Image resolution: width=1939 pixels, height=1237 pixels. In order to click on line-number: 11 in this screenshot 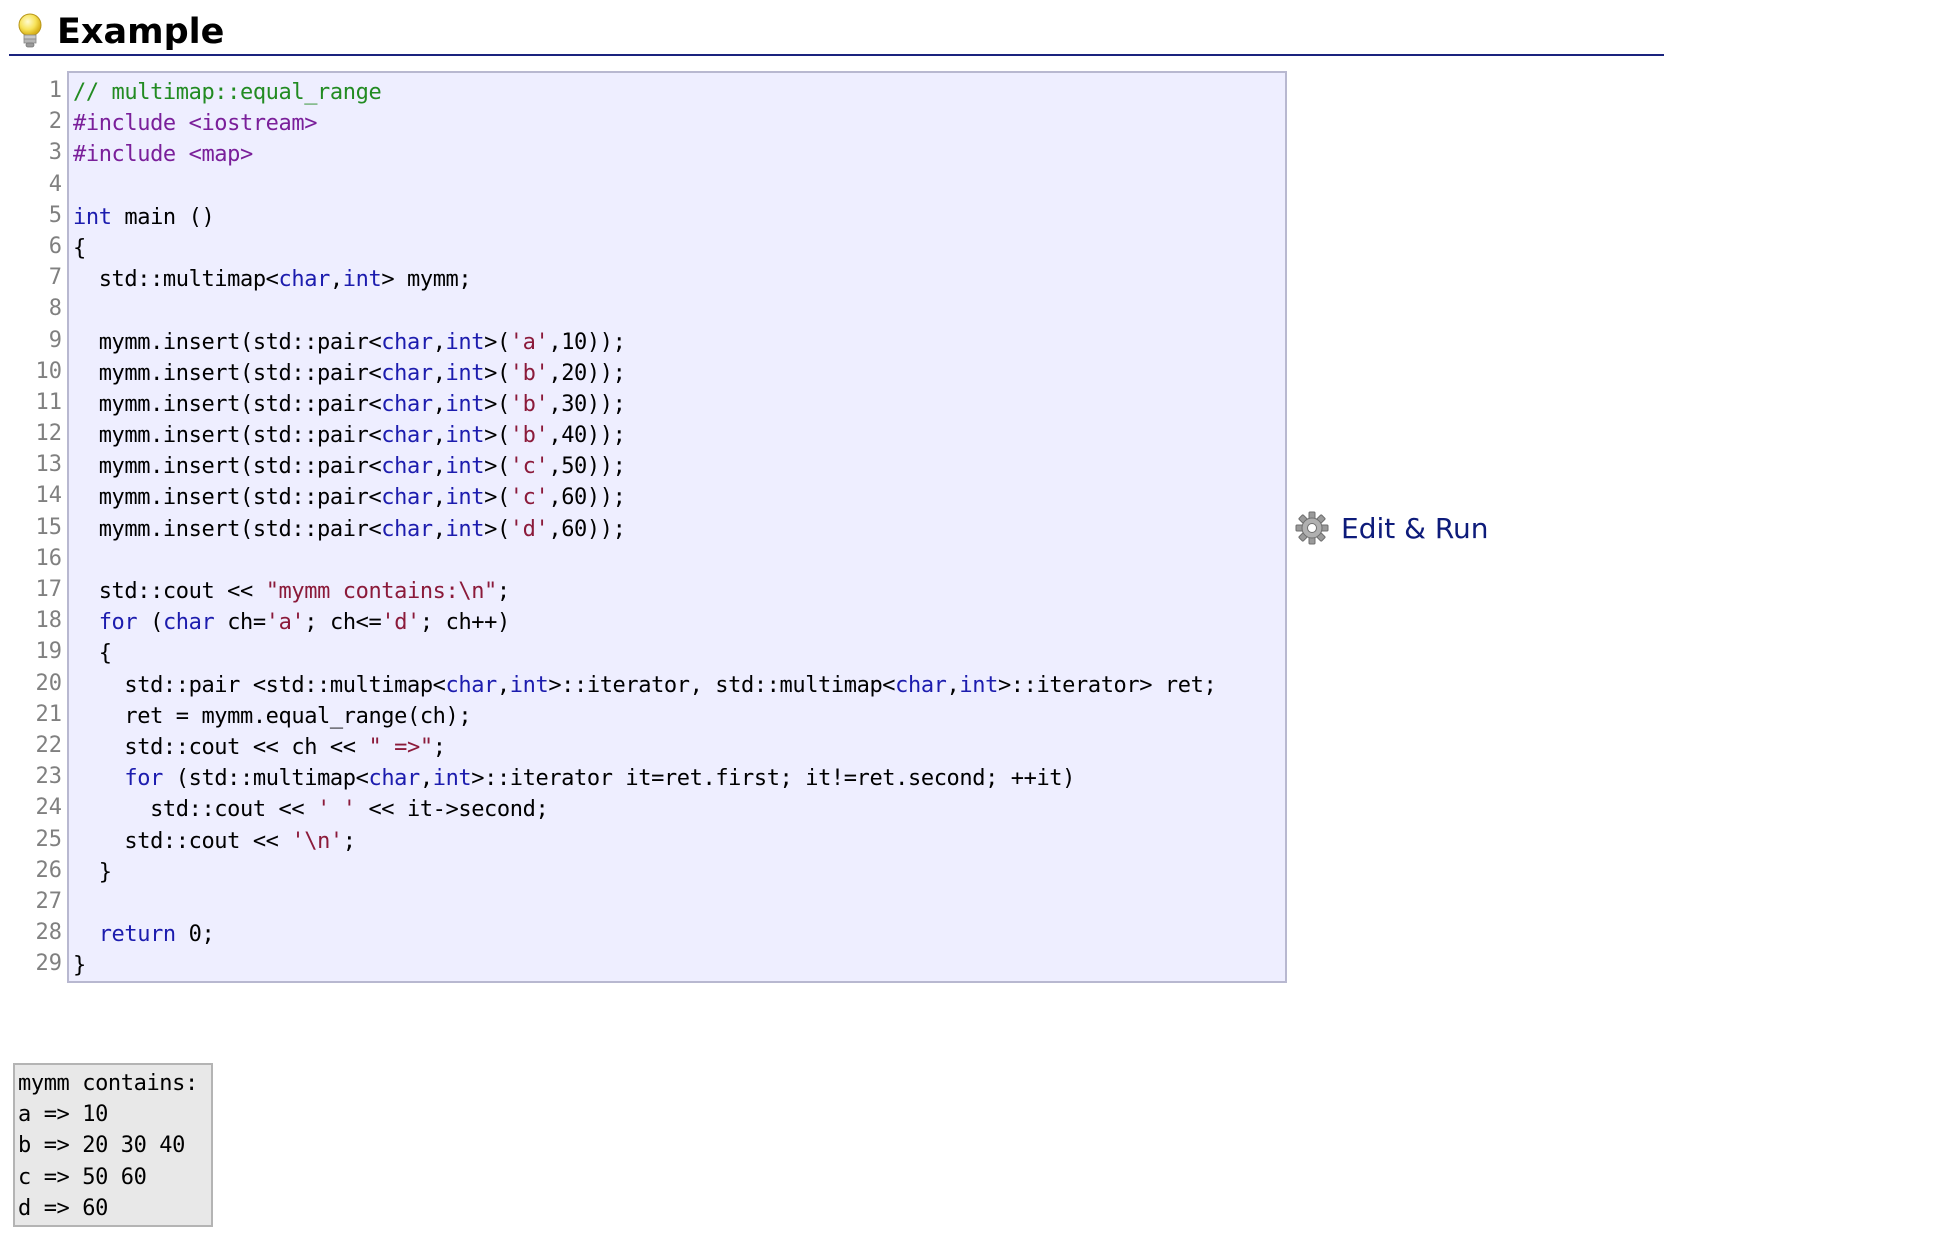, I will do `click(49, 402)`.